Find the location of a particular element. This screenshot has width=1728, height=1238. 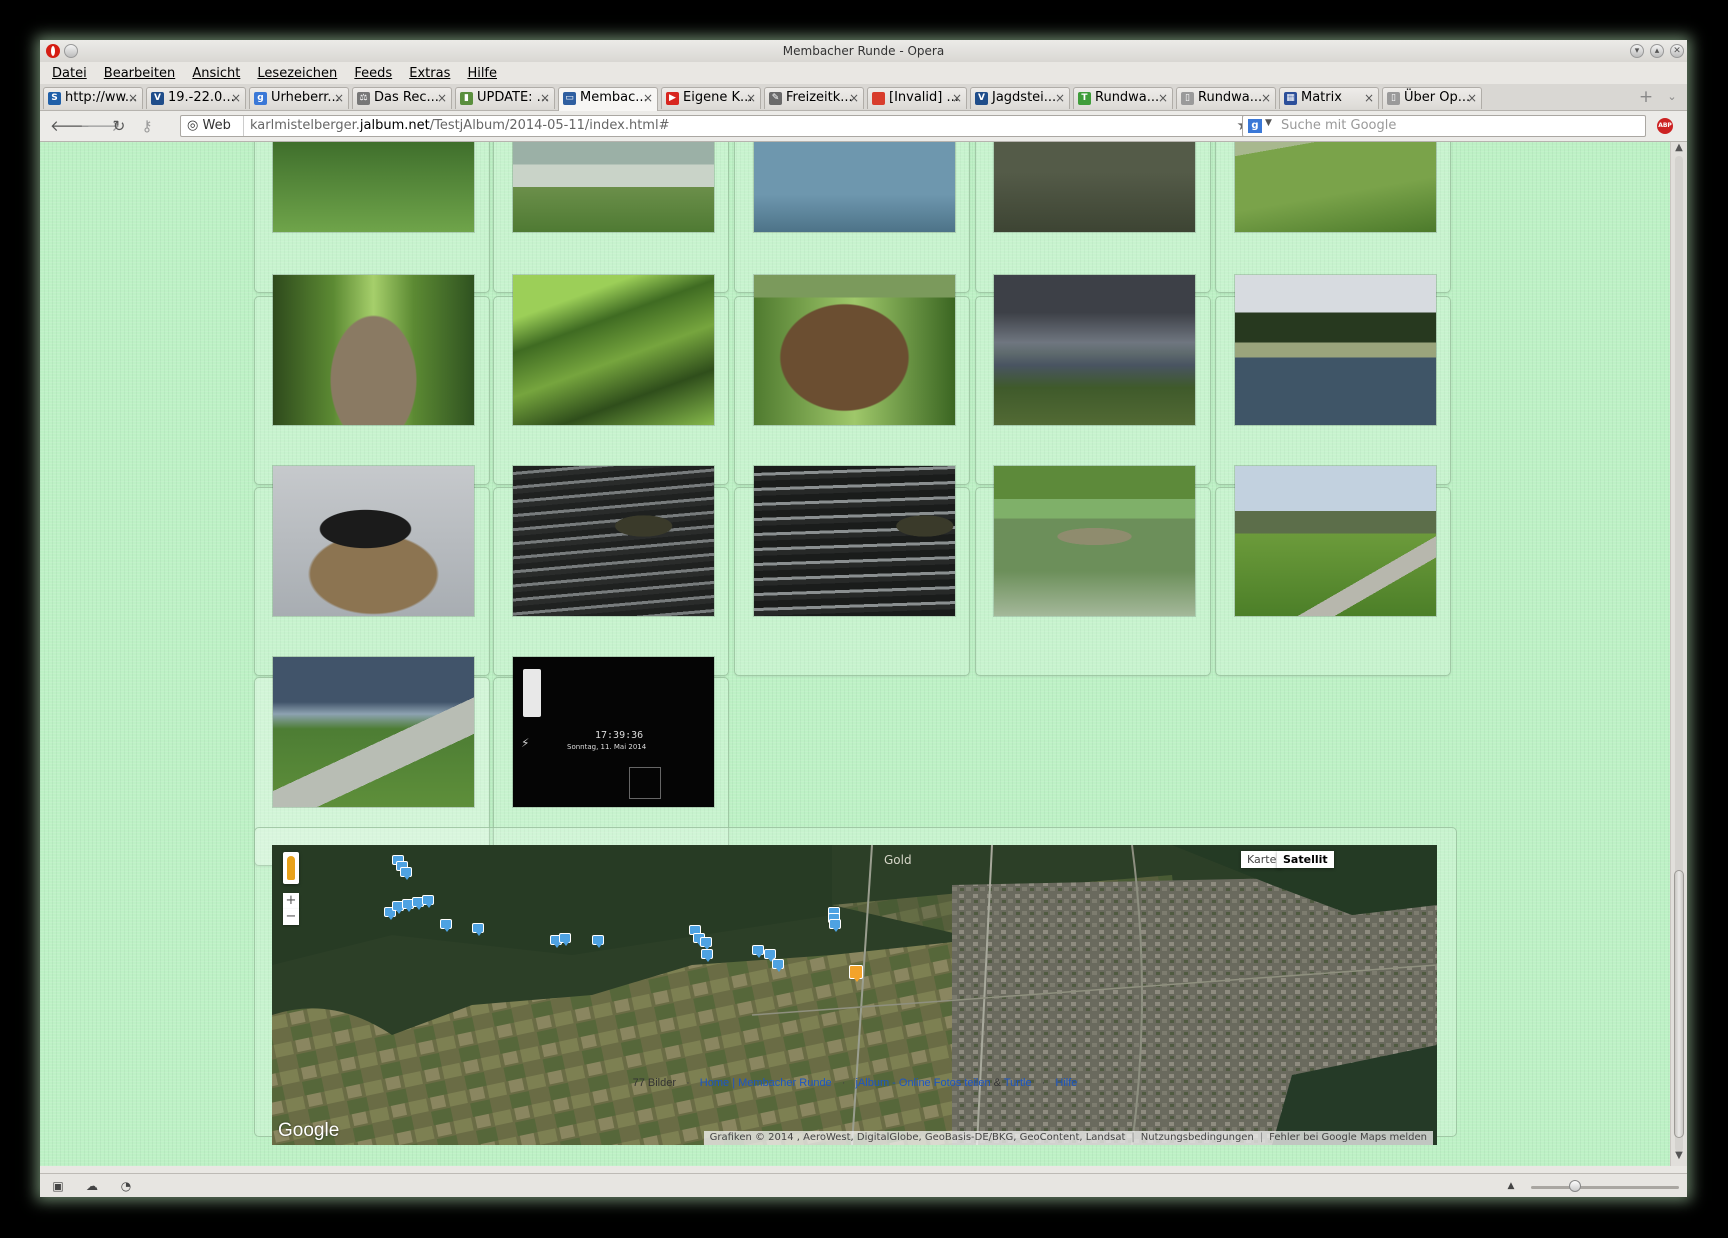

pegman-icon is located at coordinates (291, 868).